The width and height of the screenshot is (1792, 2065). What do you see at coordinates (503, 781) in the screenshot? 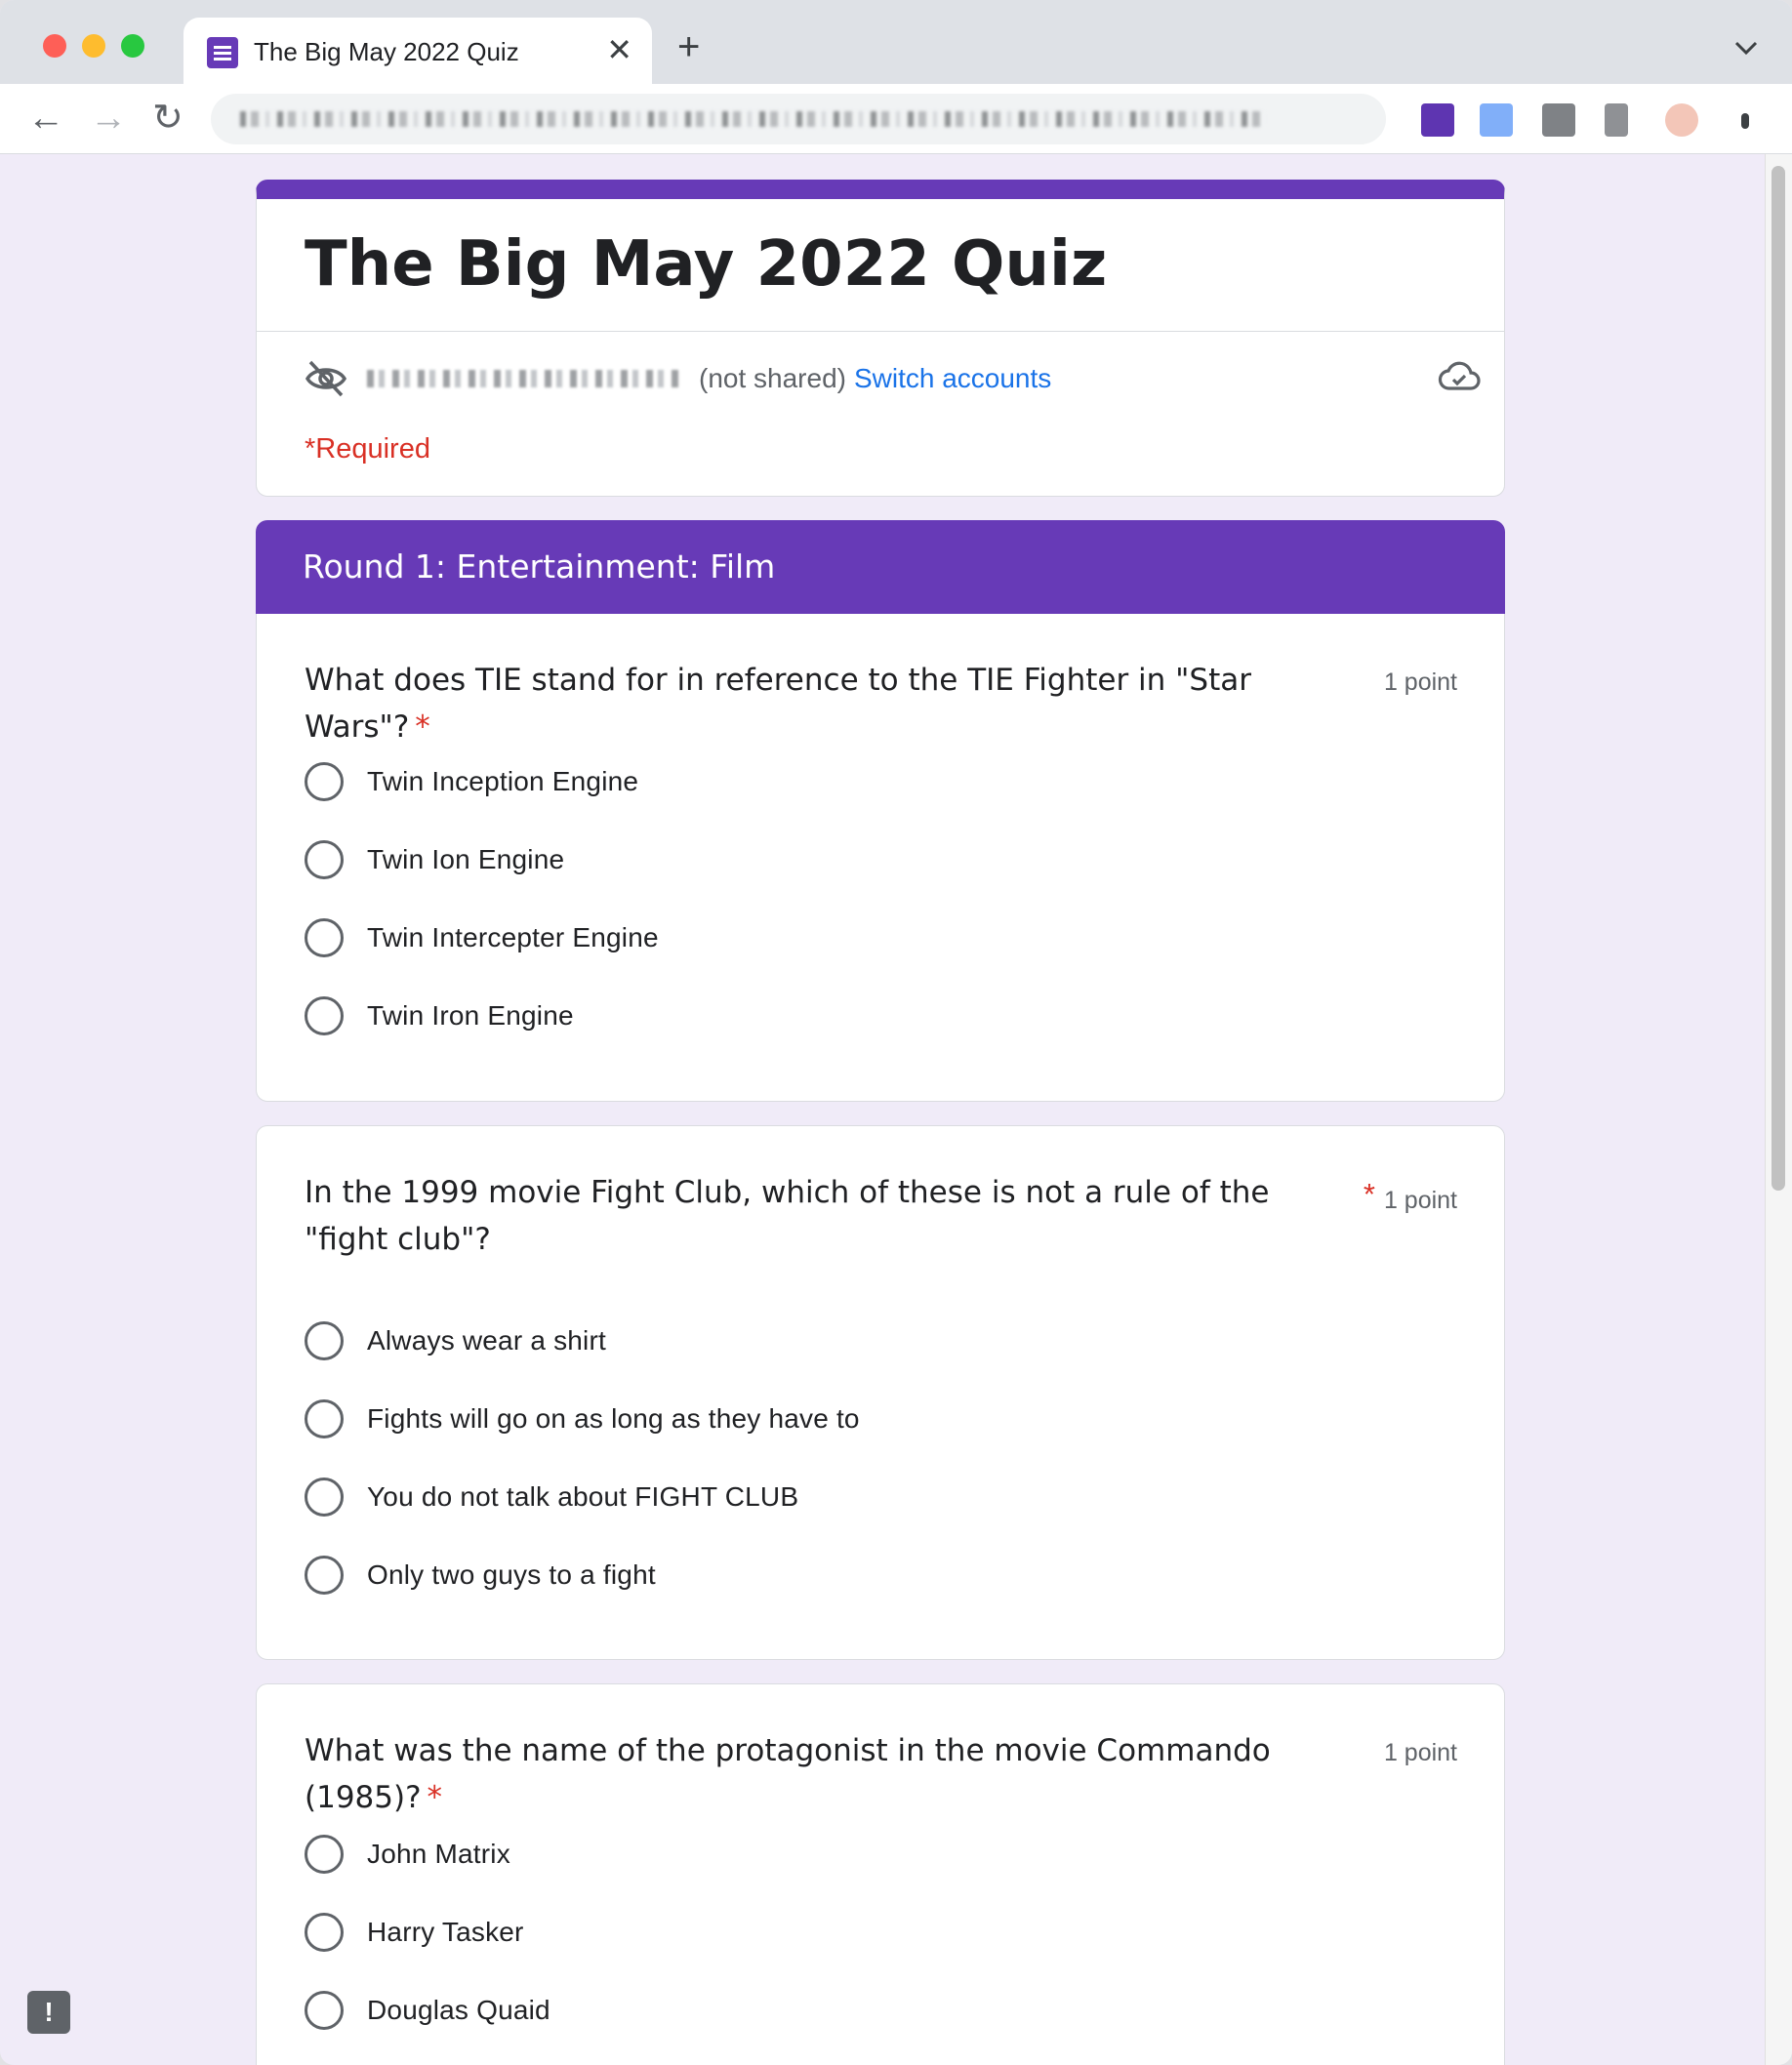
I see `option-label: Twin Inception Engine` at bounding box center [503, 781].